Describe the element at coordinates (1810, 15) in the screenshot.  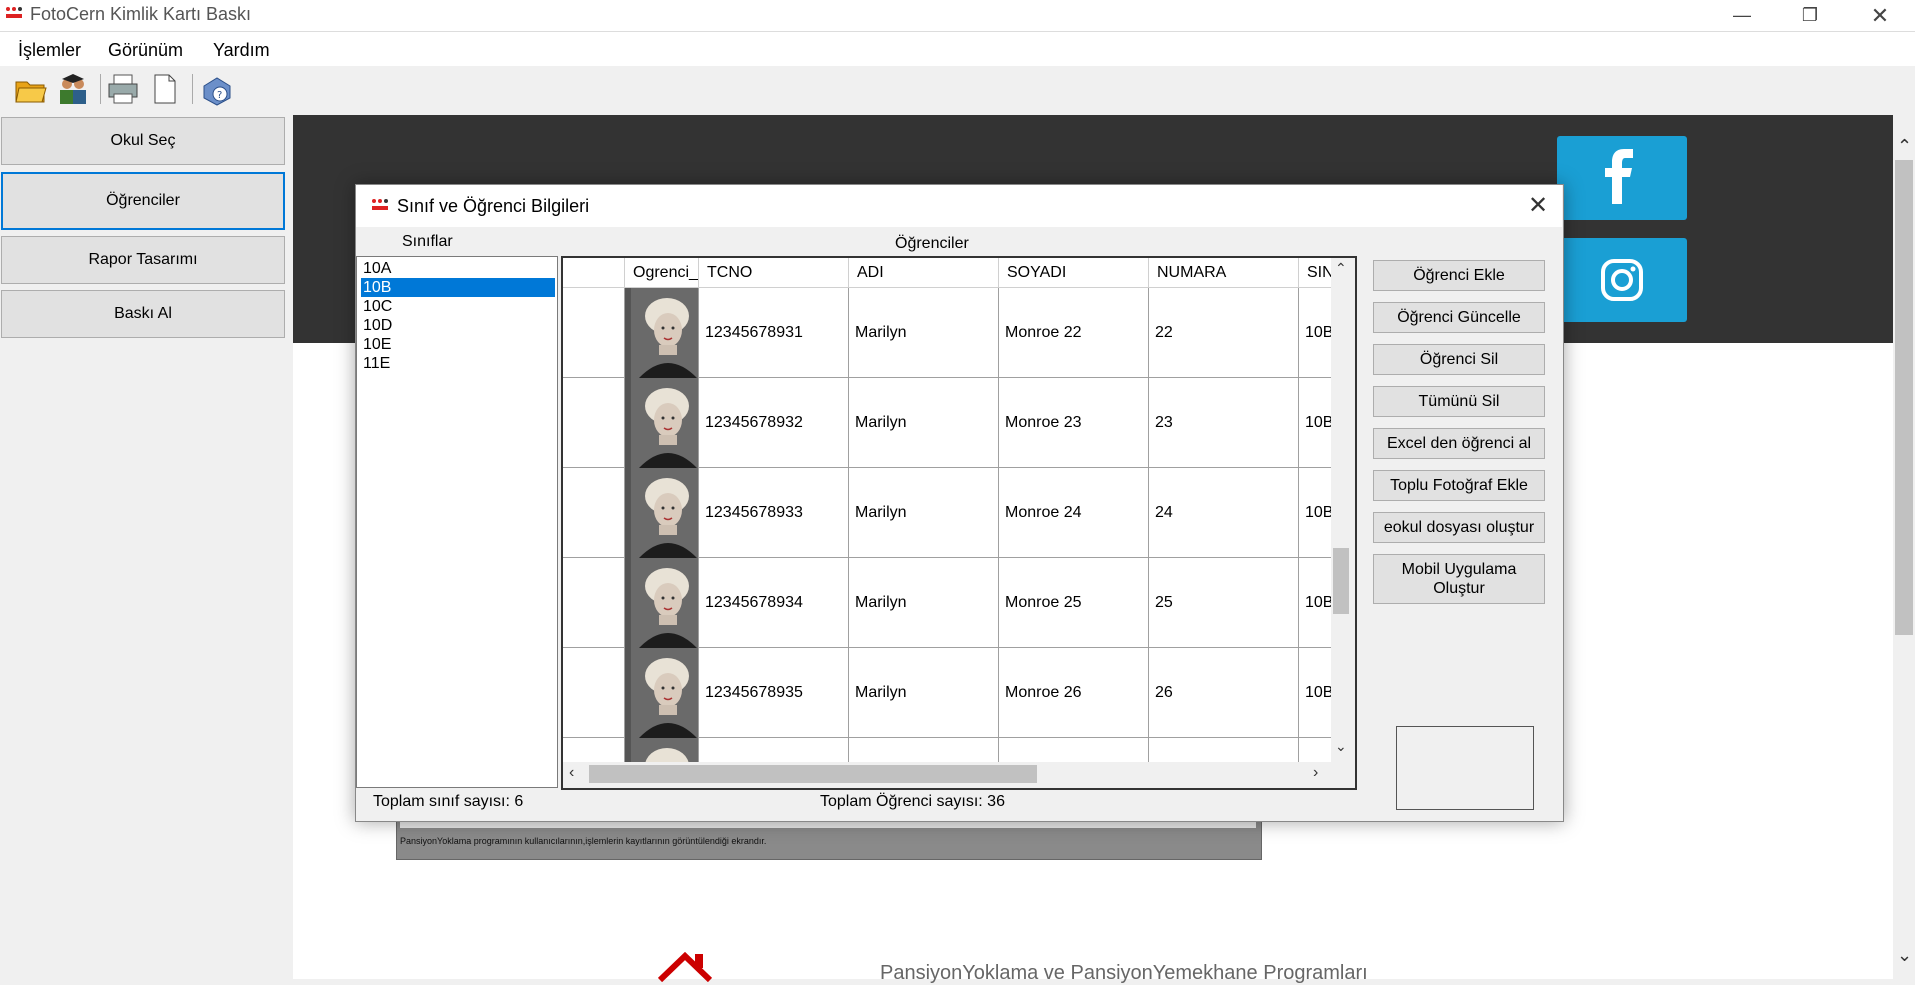
I see `restore-button: ❐` at that location.